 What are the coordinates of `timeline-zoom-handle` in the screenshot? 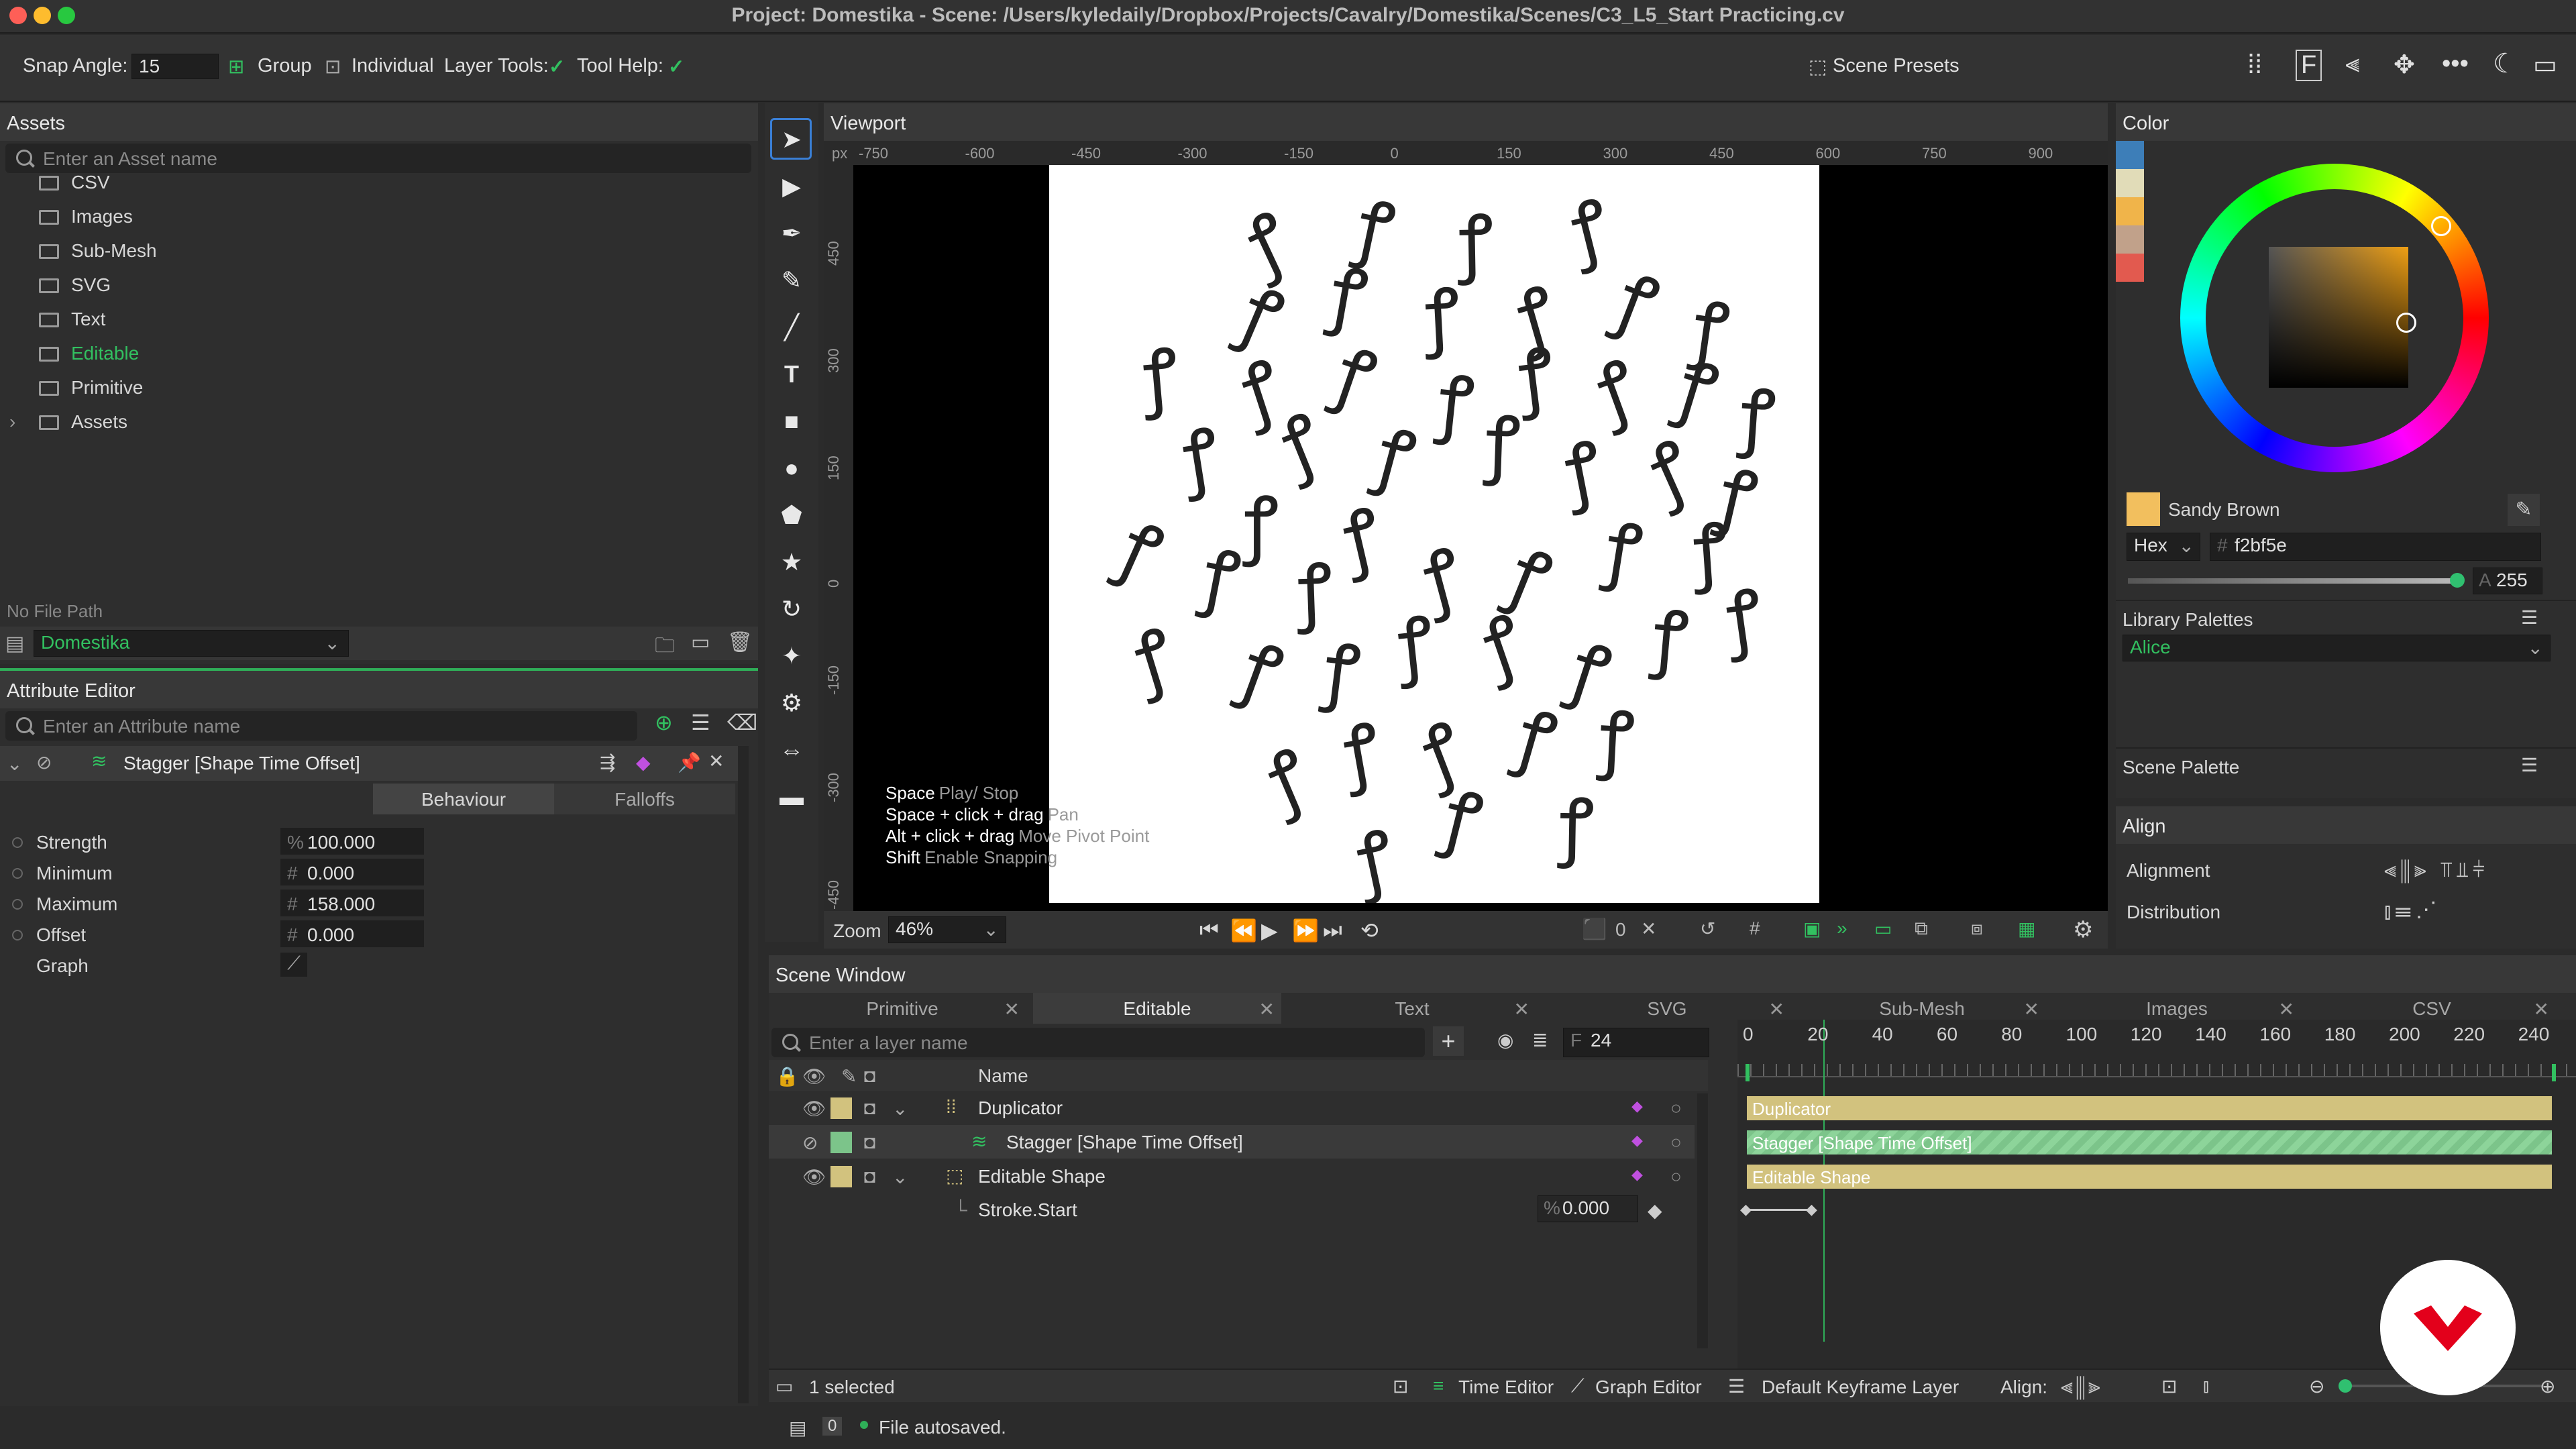 It's located at (2345, 1386).